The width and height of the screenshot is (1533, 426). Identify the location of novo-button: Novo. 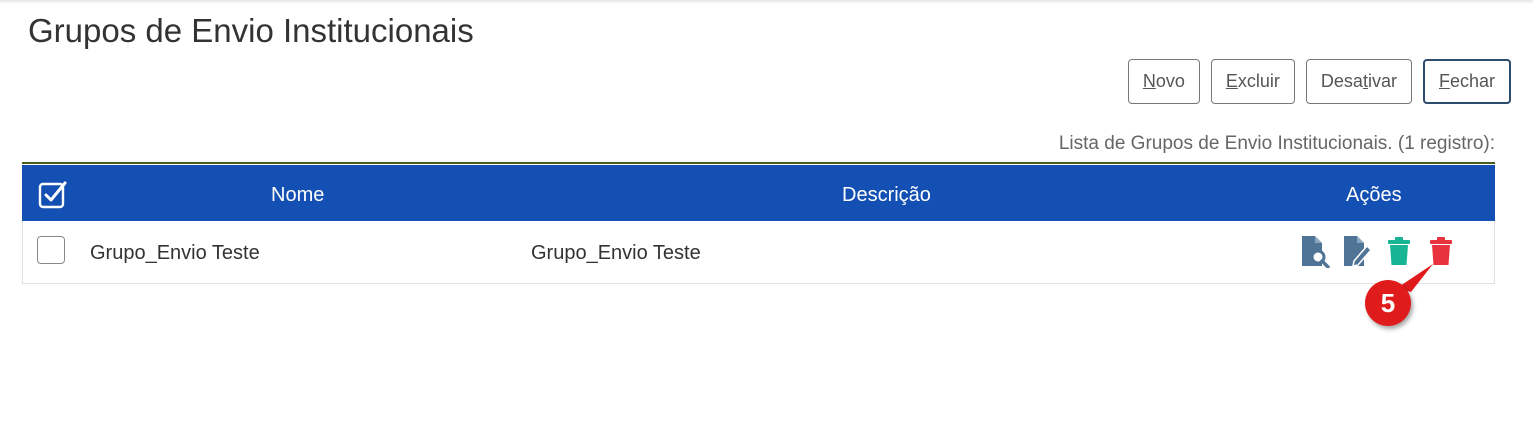
(1163, 81).